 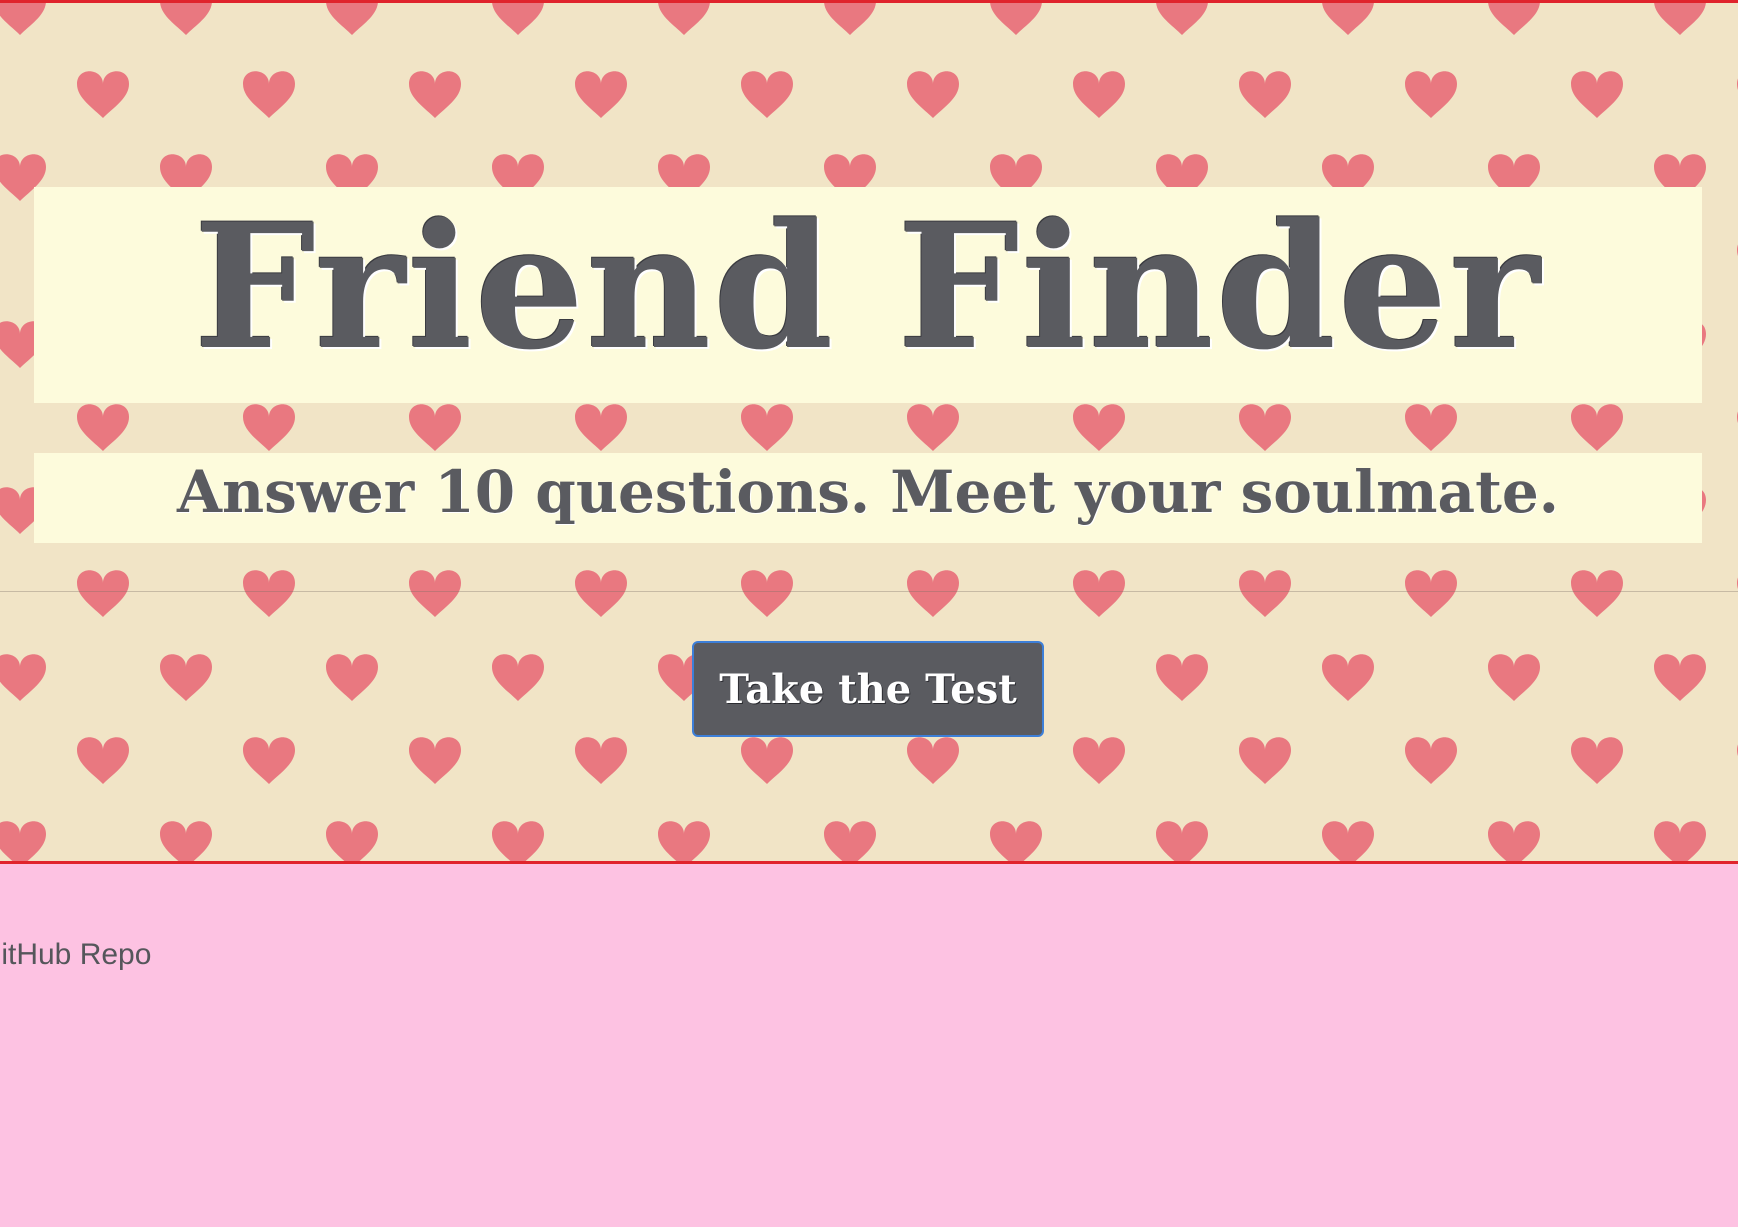 What do you see at coordinates (868, 286) in the screenshot?
I see `page-title: Friend Finder` at bounding box center [868, 286].